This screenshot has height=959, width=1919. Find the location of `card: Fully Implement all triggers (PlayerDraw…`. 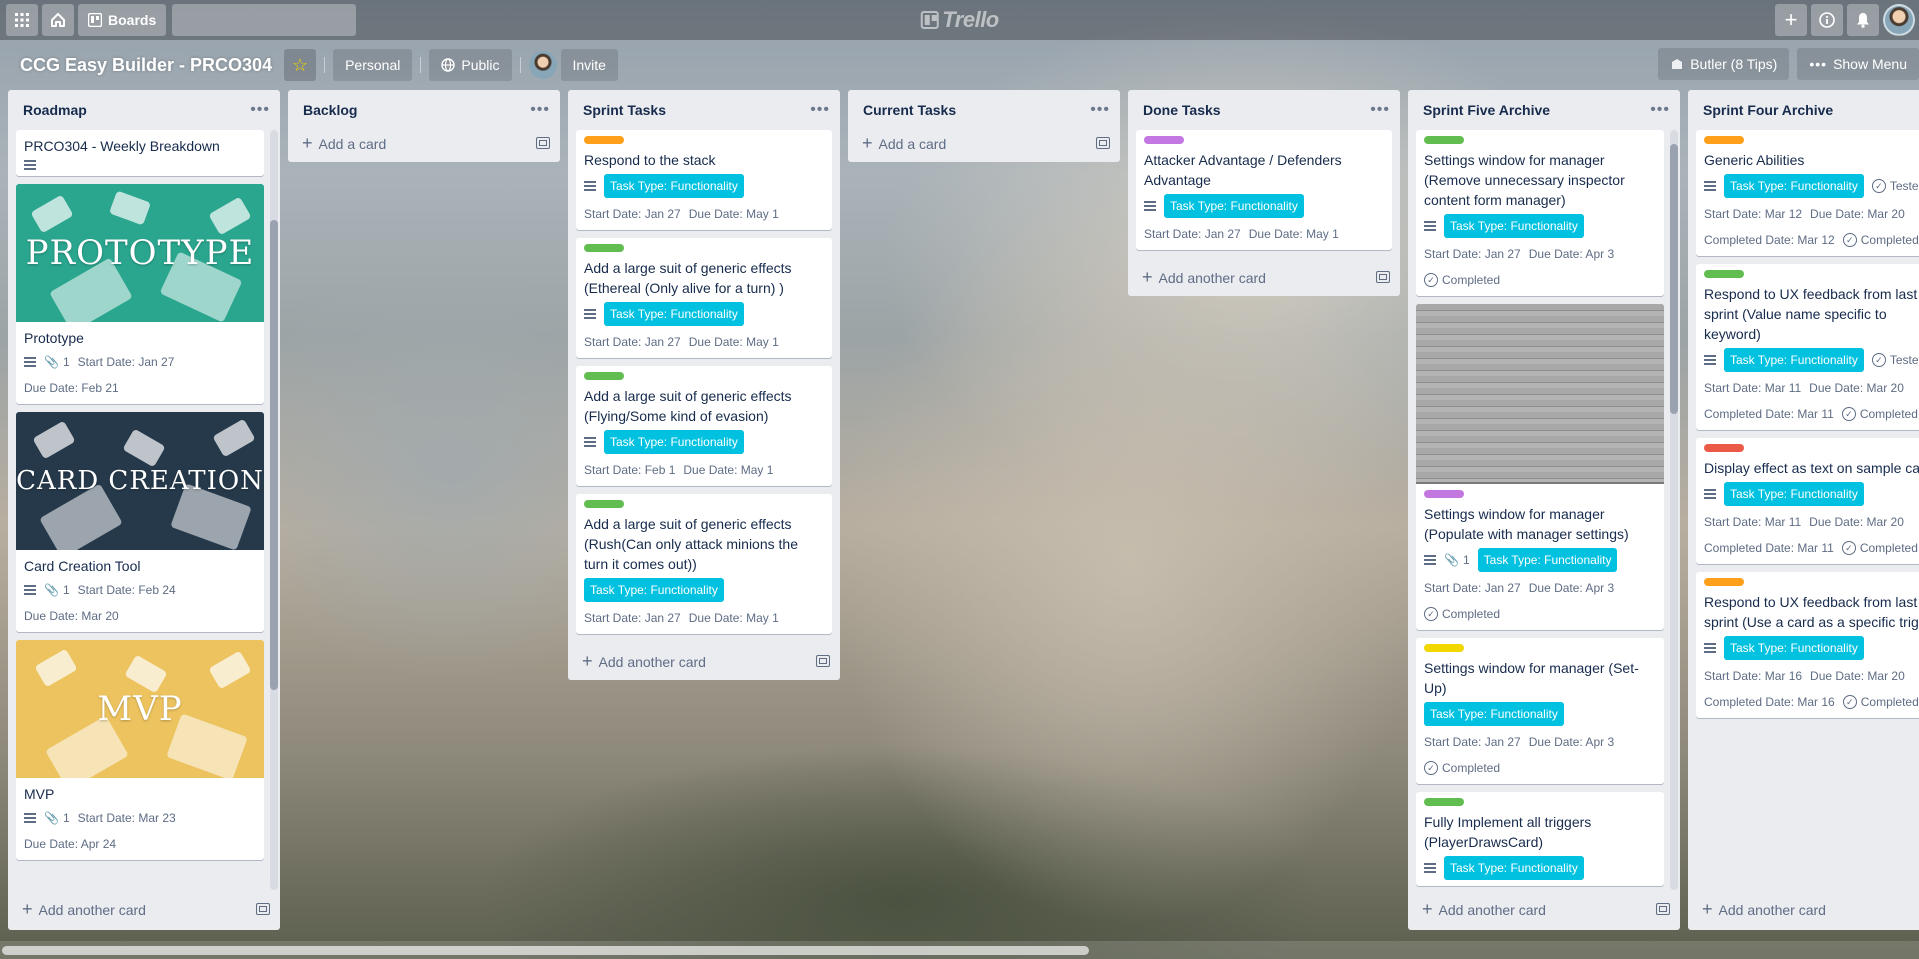

card: Fully Implement all triggers (PlayerDraw… is located at coordinates (1540, 839).